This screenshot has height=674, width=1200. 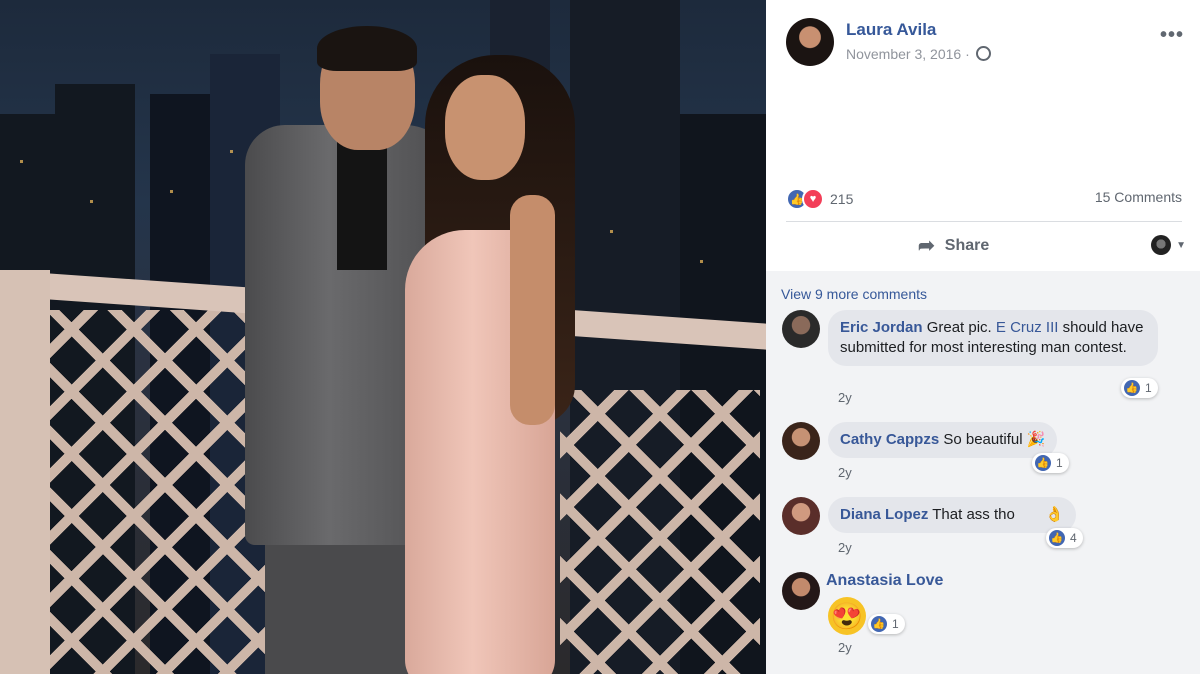 What do you see at coordinates (884, 514) in the screenshot?
I see `commenter-name: Diana Lopez` at bounding box center [884, 514].